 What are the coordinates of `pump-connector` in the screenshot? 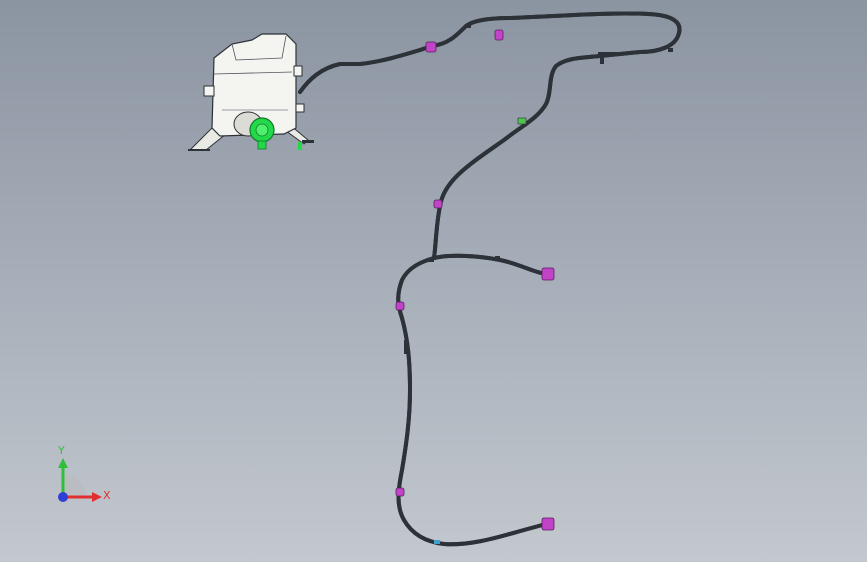 It's located at (262, 145).